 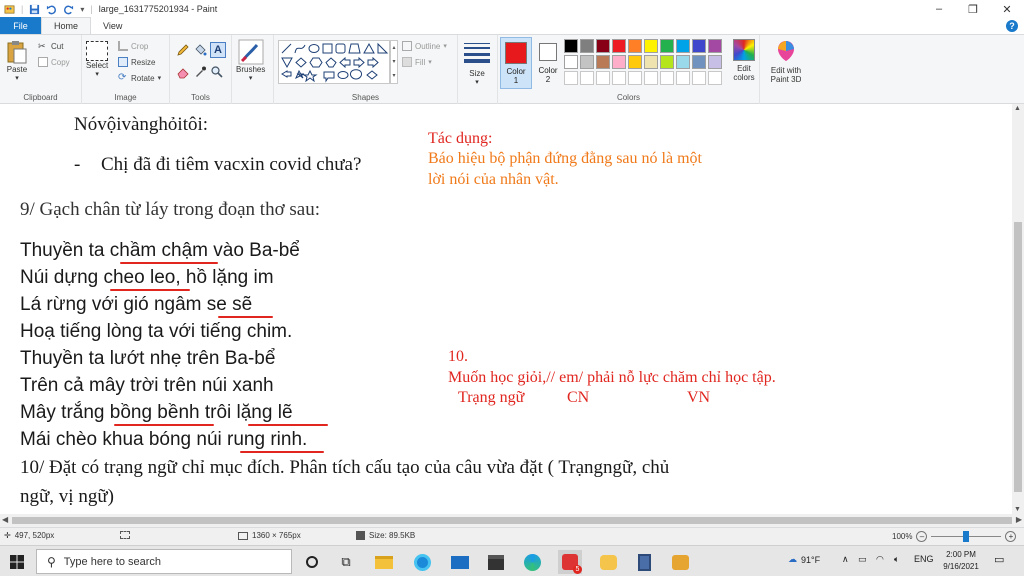 What do you see at coordinates (66, 25) in the screenshot?
I see `tab-home: Home` at bounding box center [66, 25].